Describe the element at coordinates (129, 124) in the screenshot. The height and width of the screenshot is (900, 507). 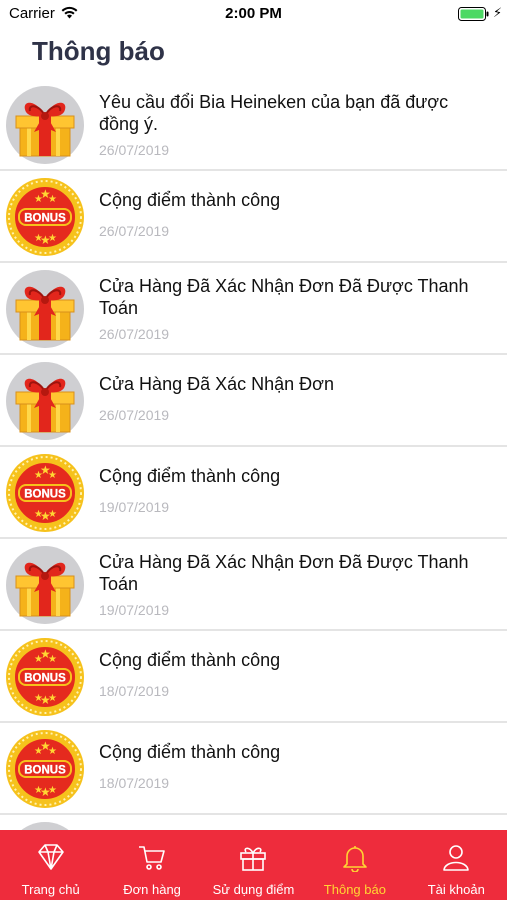
I see `notification-title-line: đồng ý.` at that location.